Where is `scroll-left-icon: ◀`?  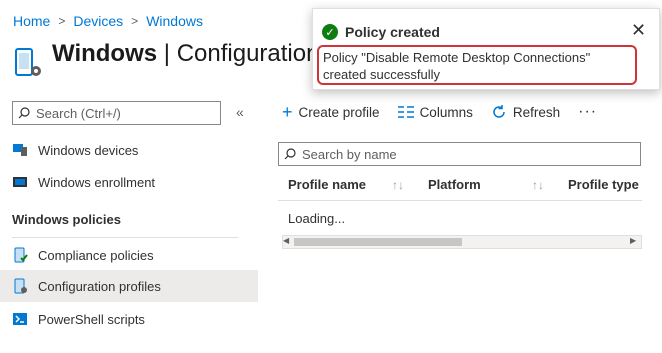
scroll-left-icon: ◀ is located at coordinates (286, 240).